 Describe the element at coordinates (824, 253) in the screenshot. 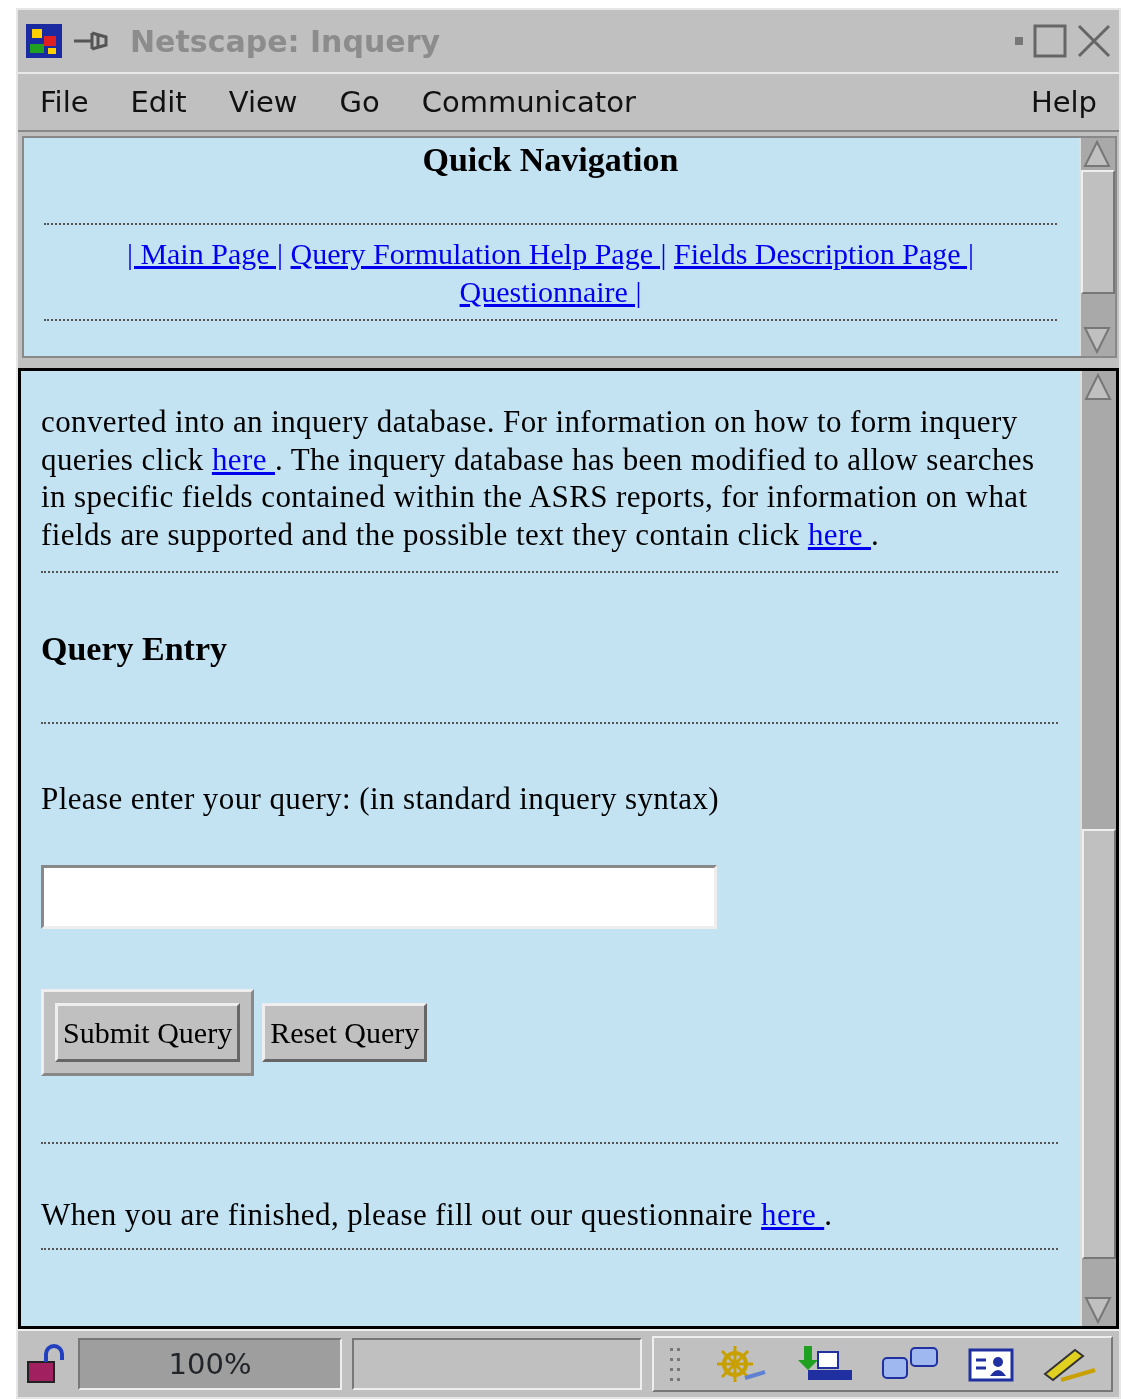

I see `nav-link: Fields Description Page |` at that location.